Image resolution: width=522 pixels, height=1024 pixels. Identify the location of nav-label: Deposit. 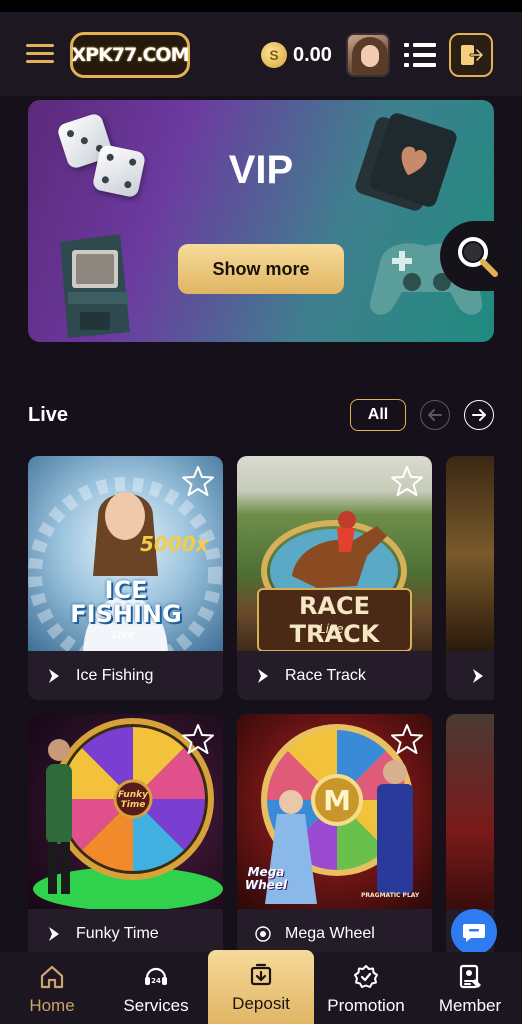
(261, 1003).